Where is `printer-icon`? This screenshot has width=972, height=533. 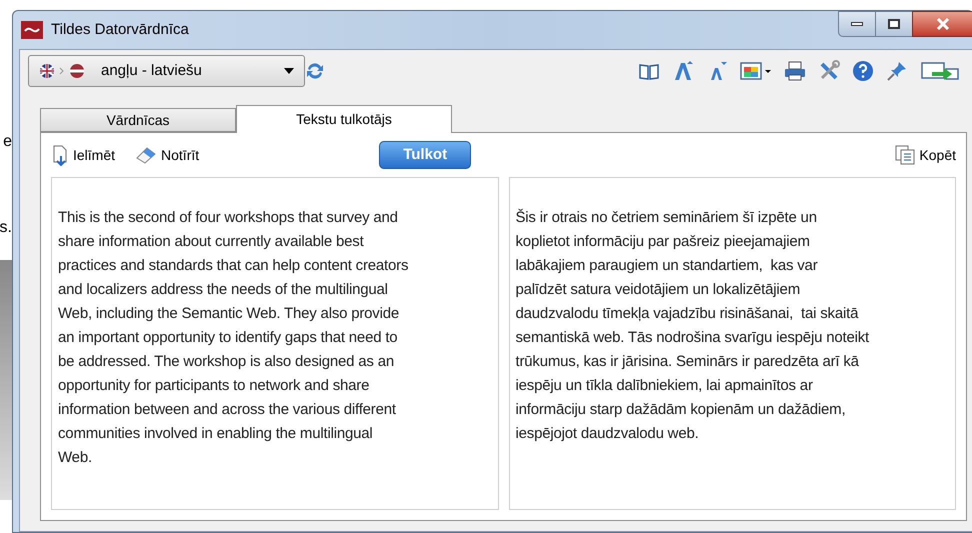 printer-icon is located at coordinates (795, 71).